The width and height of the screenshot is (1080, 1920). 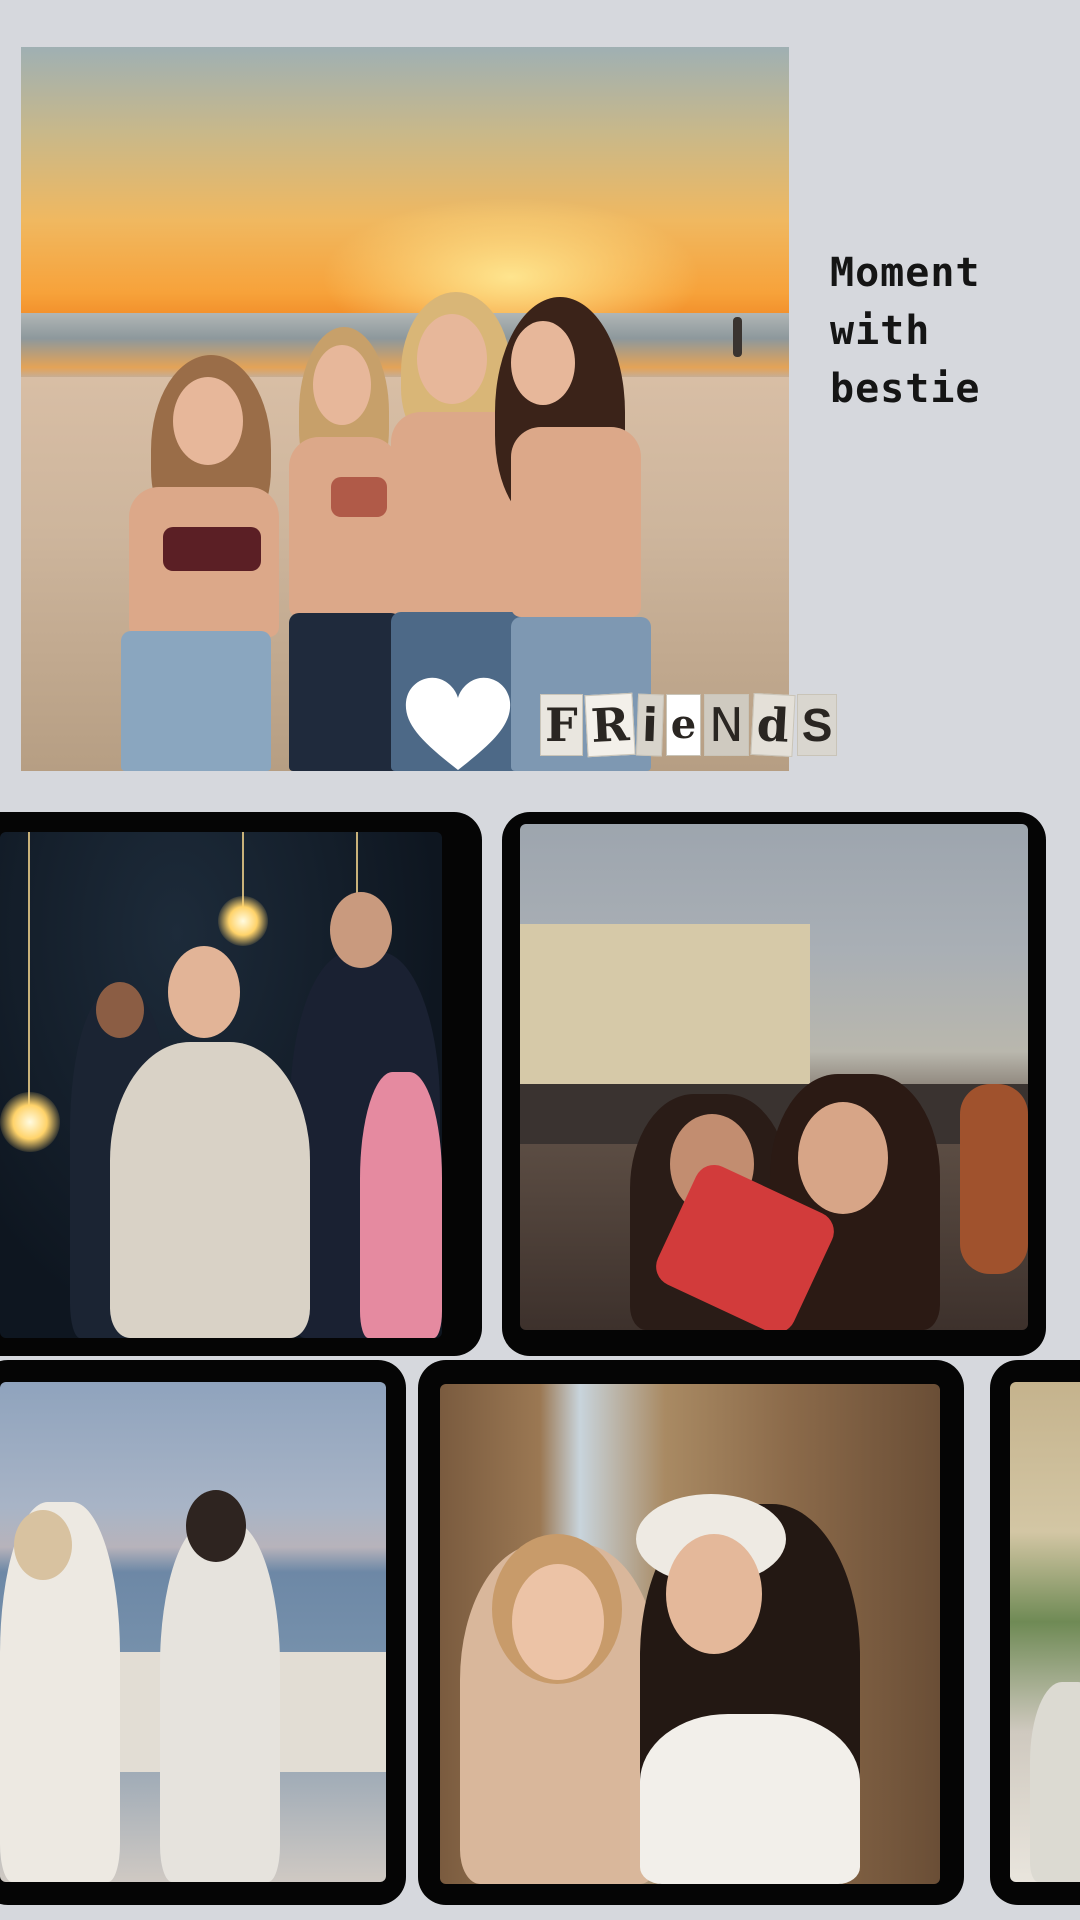 I want to click on friend-figure, so click(x=196, y=559).